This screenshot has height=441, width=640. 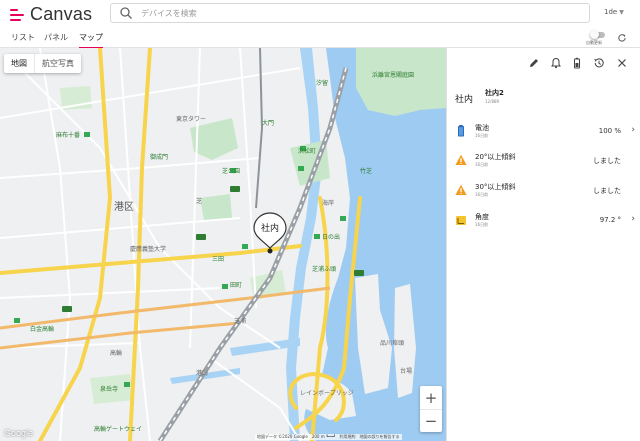 I want to click on map-label: 泉岳寺, so click(x=109, y=389).